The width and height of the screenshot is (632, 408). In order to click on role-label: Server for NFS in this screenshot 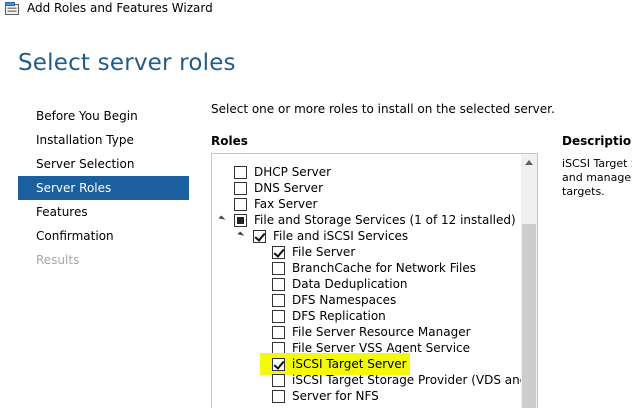, I will do `click(335, 396)`.